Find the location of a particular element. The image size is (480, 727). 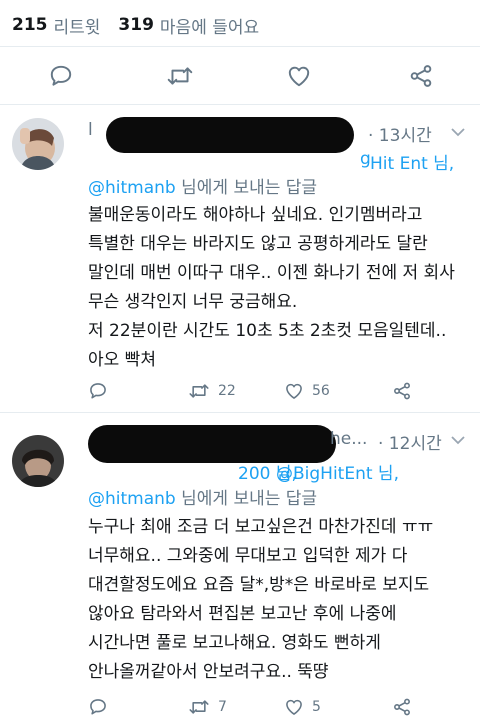

like-button: 5 is located at coordinates (302, 707).